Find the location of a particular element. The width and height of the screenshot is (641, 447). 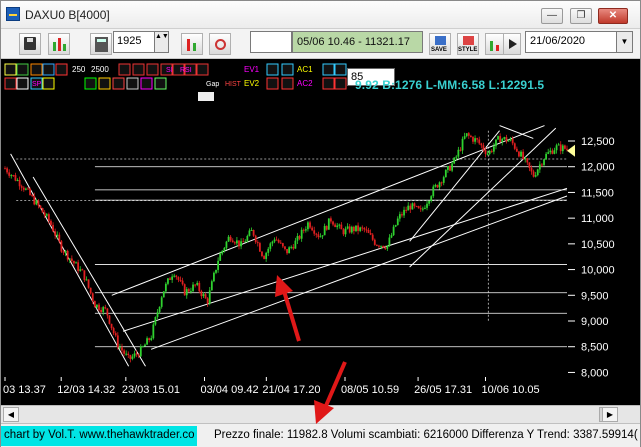

horizontal-scrollbar: ◀ ▶ is located at coordinates (320, 414).